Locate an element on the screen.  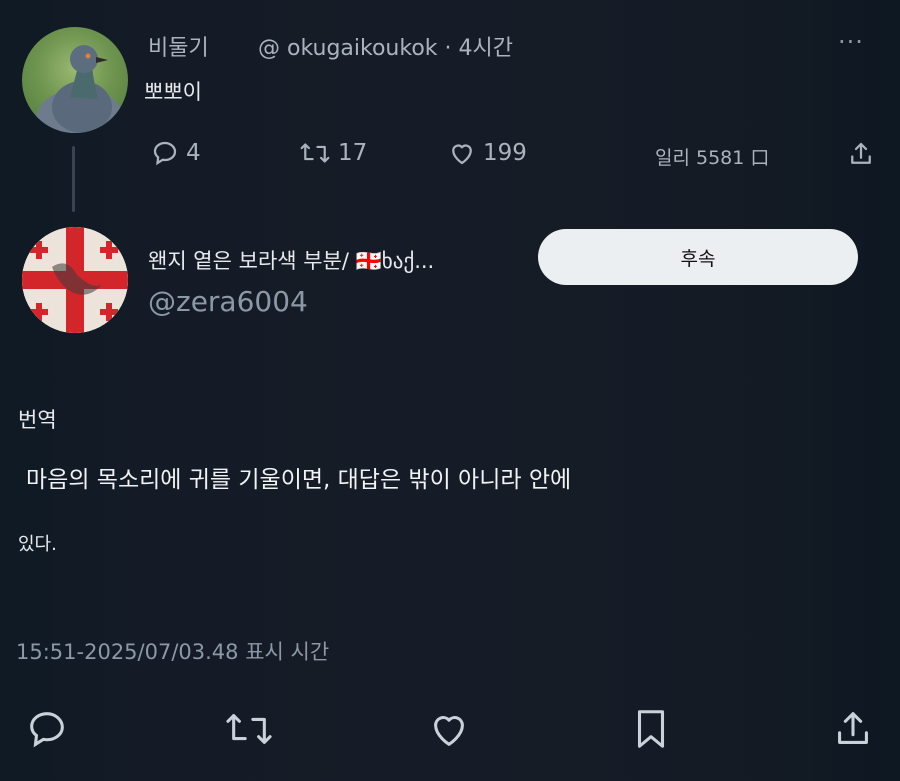
post-text: 뽀뽀이 is located at coordinates (173, 92).